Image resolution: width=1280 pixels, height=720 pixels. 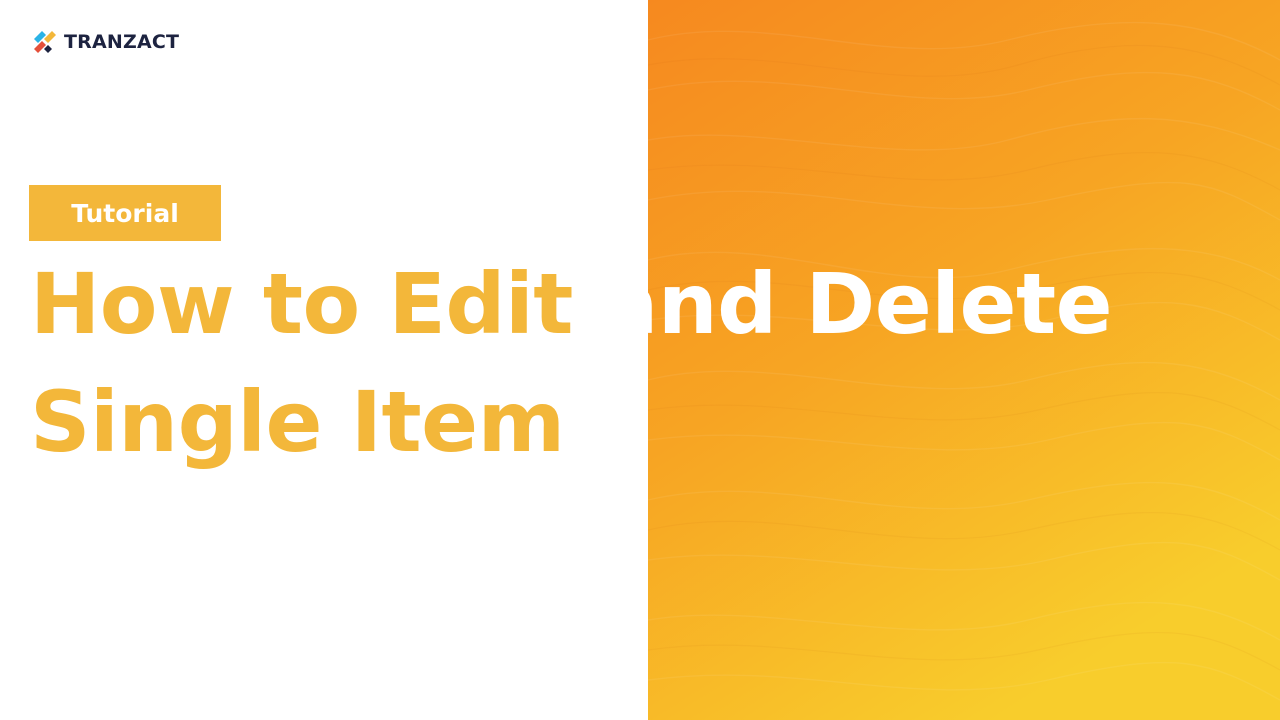 I want to click on headline-line-2: Single Item, so click(x=297, y=422).